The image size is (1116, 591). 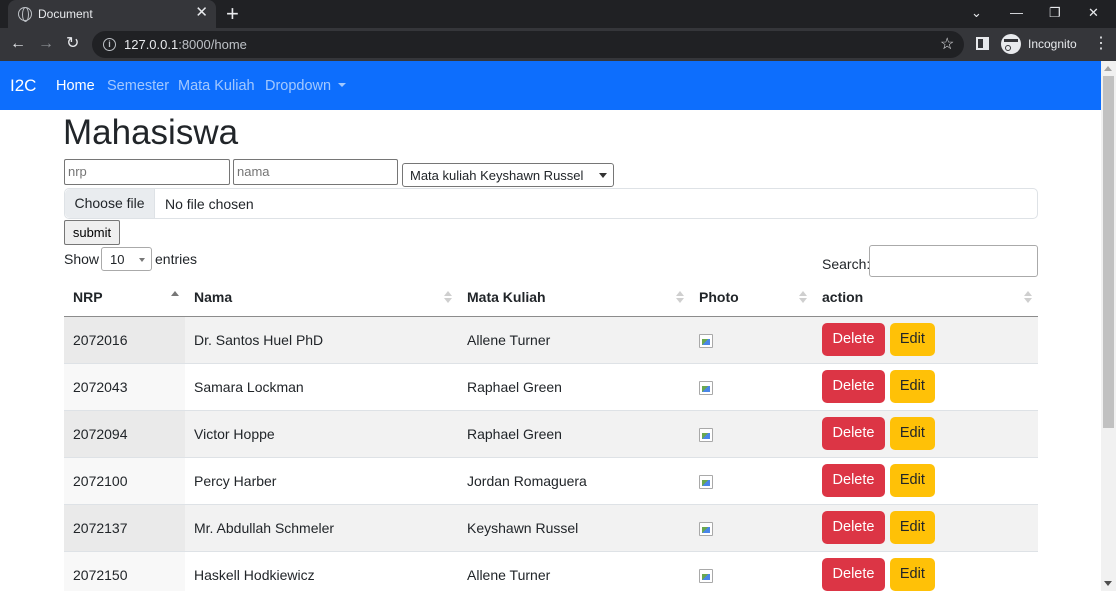 I want to click on back-icon: ←, so click(x=18, y=44).